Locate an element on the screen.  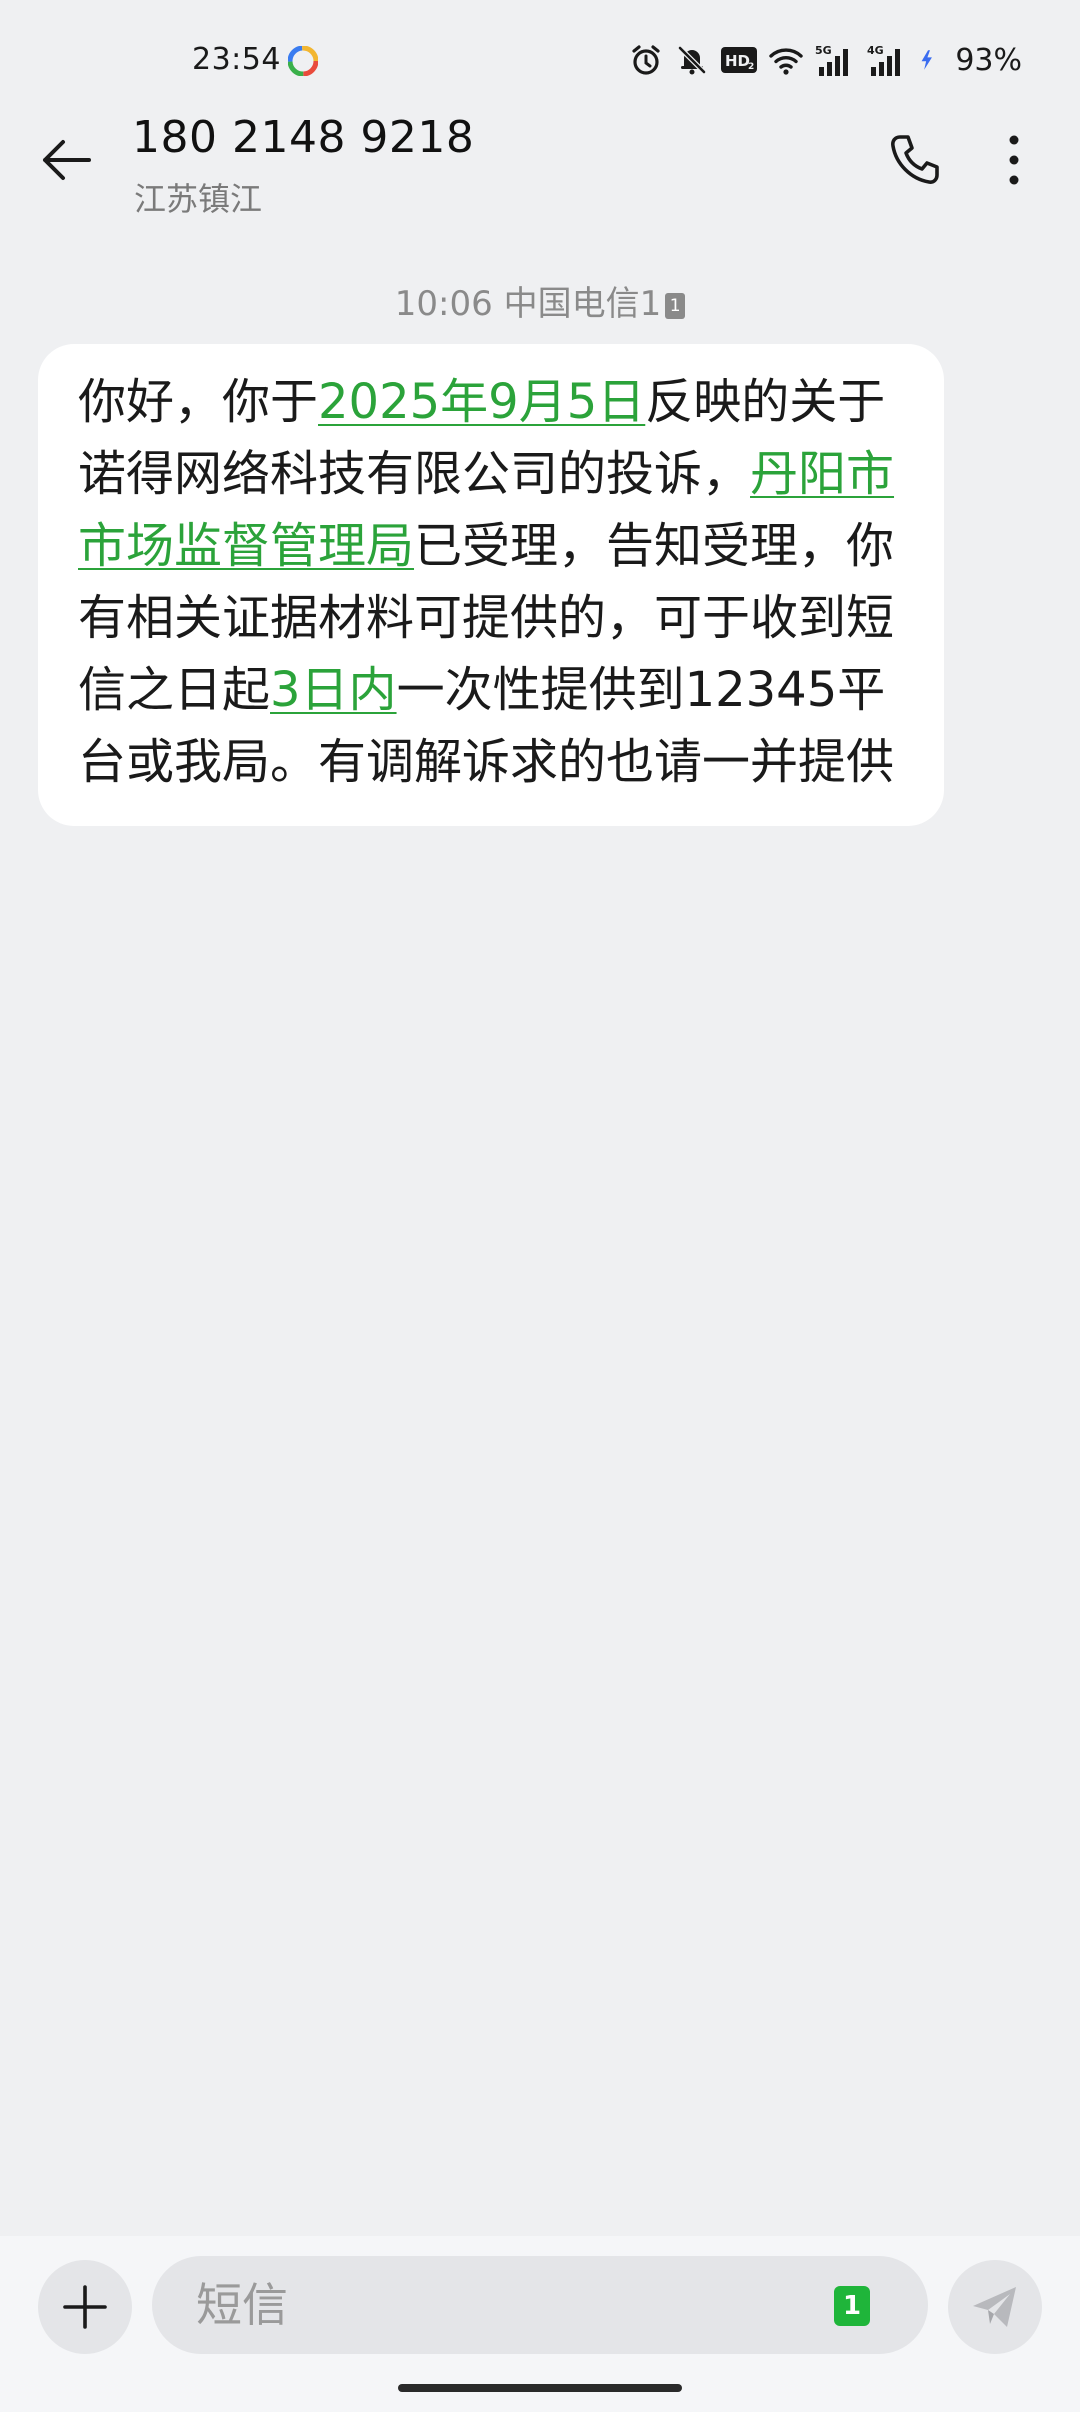
contact-number: 180 2148 9218 is located at coordinates (303, 137).